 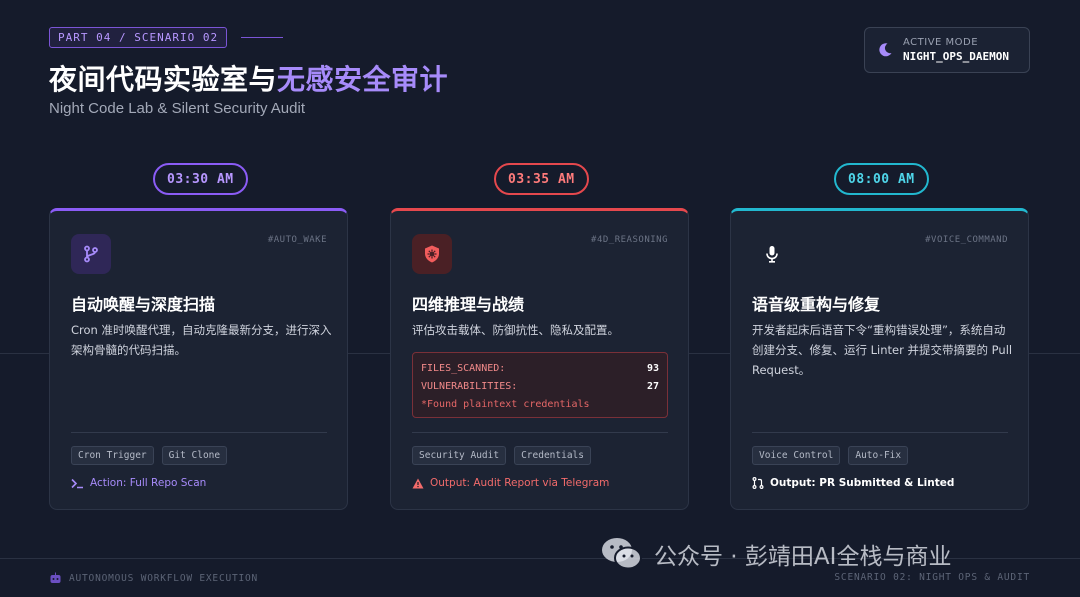 What do you see at coordinates (297, 240) in the screenshot?
I see `card-hash: #AUTO_WAKE` at bounding box center [297, 240].